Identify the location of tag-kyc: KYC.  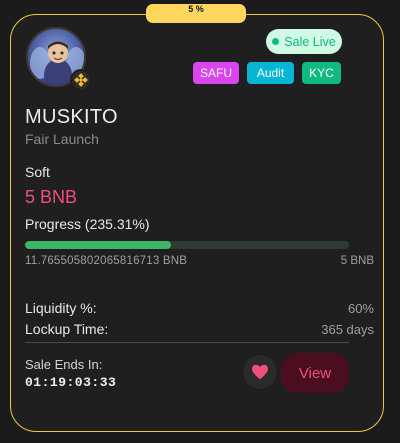
(321, 73).